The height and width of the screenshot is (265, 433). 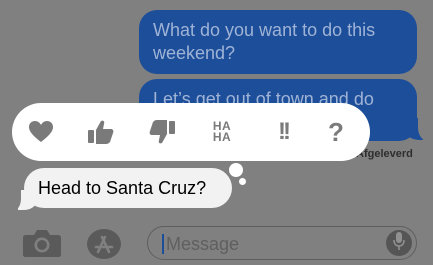 I want to click on question-icon: ?, so click(x=336, y=131).